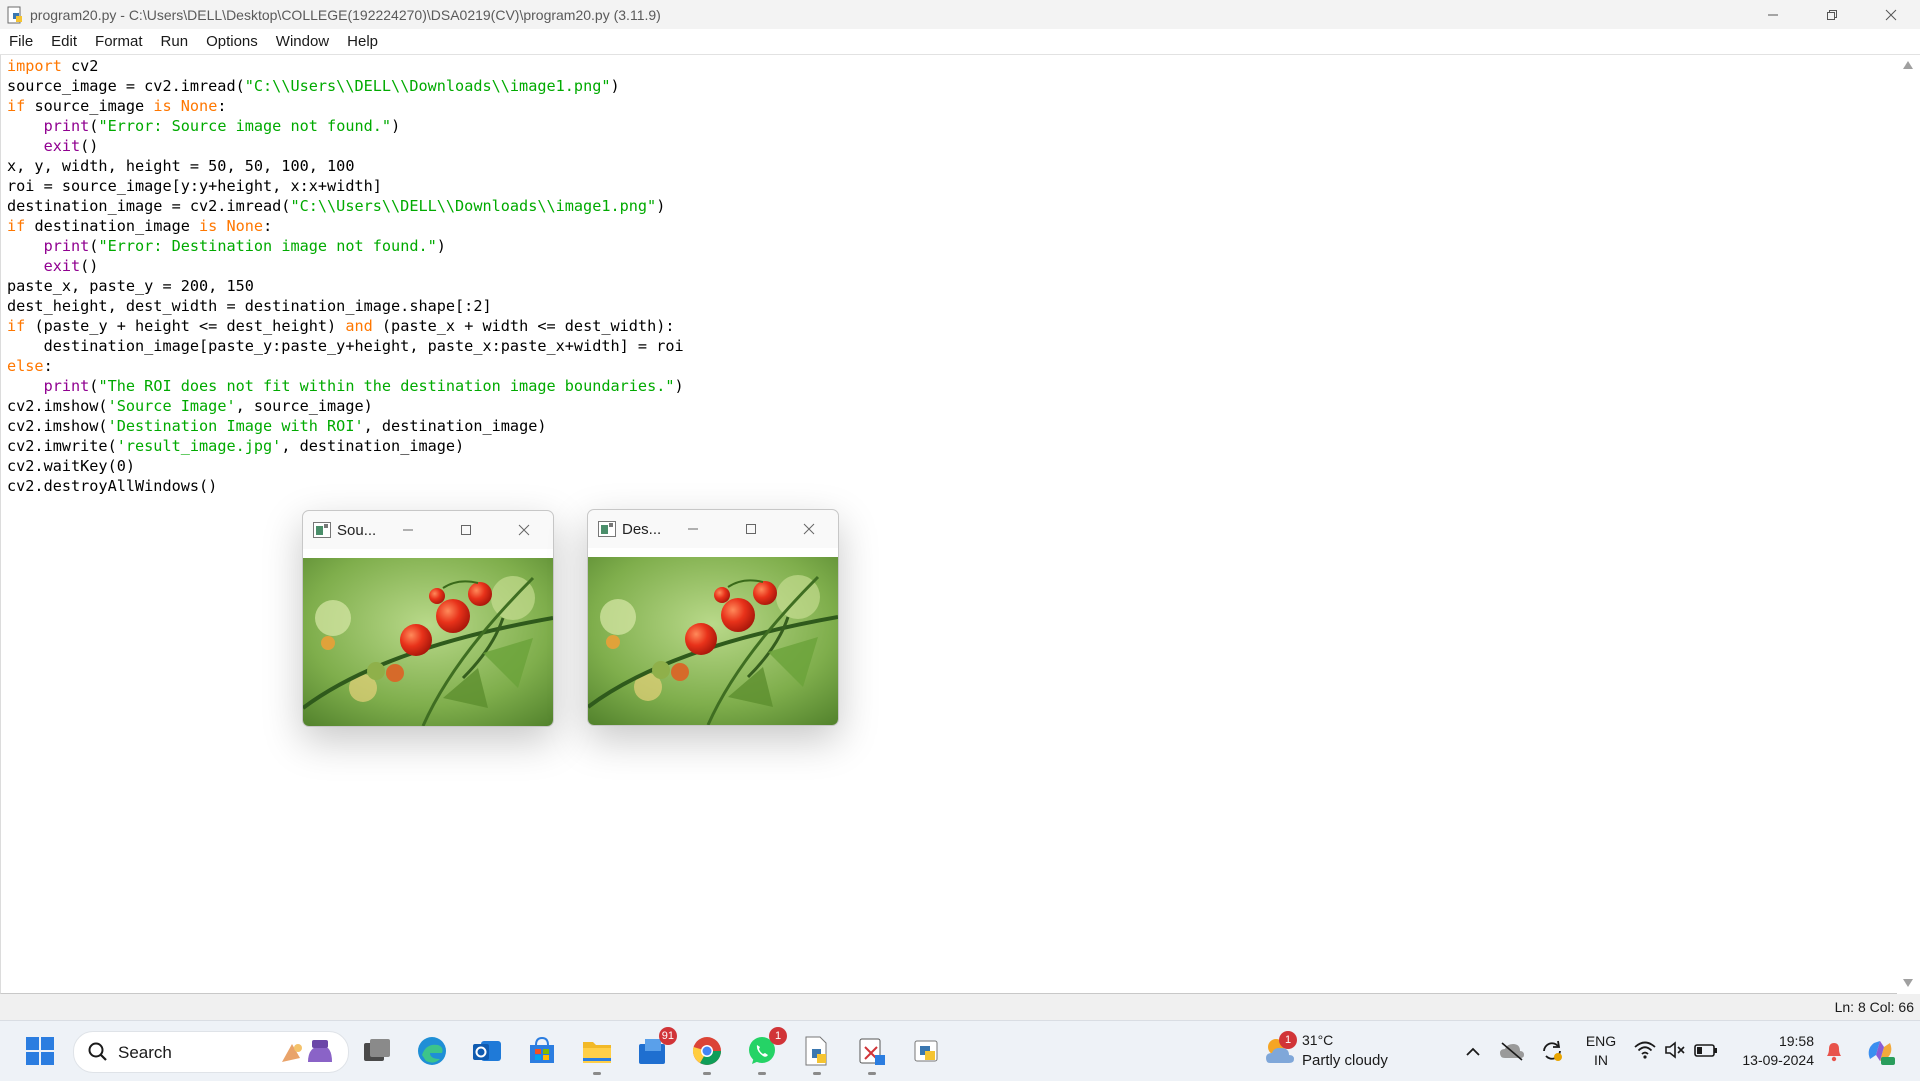 The image size is (1920, 1081). Describe the element at coordinates (655, 1048) in the screenshot. I see `mail-taskbar-button: 91` at that location.